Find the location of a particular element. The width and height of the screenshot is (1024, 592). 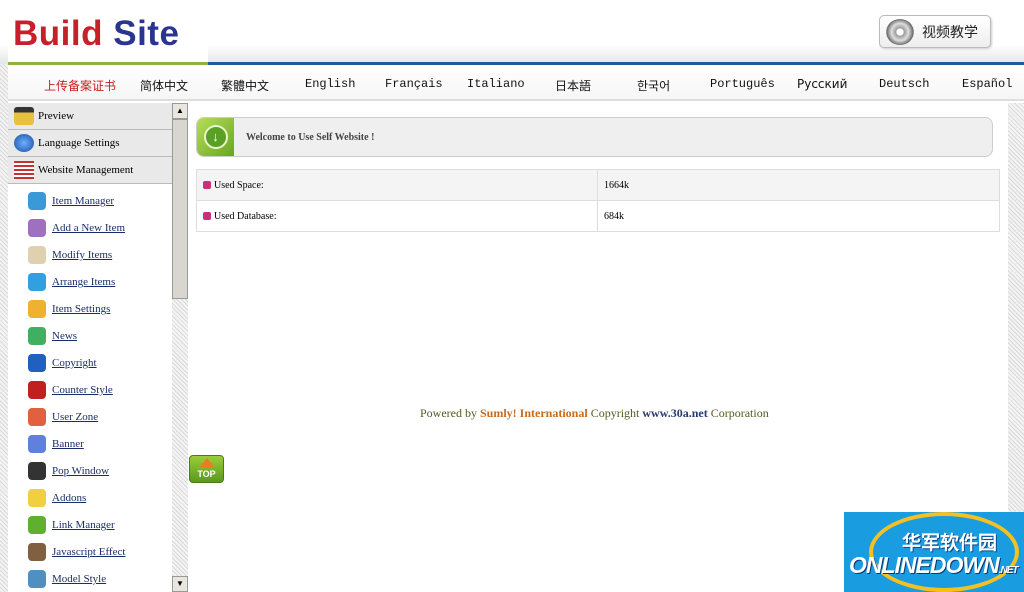

sidebar-item: Item Settings is located at coordinates (69, 309).